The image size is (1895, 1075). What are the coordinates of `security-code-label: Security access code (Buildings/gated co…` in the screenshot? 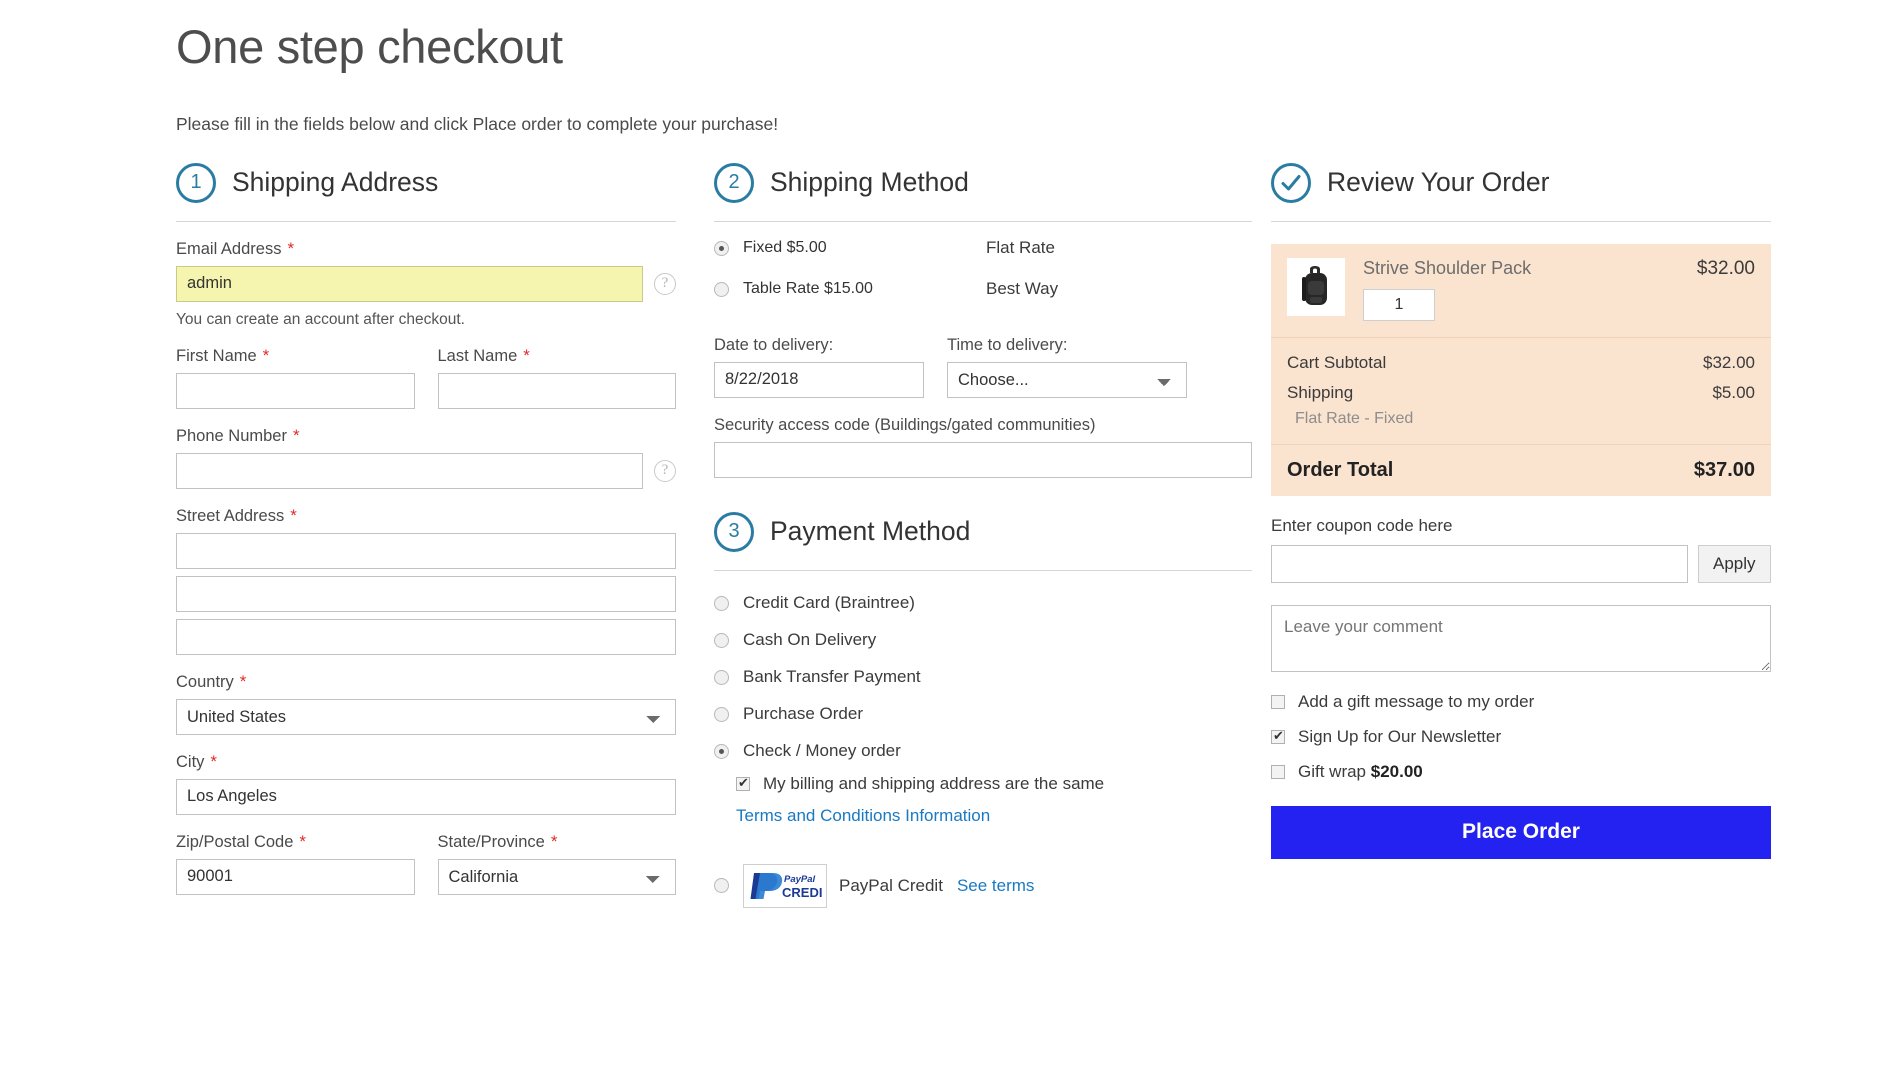 It's located at (905, 424).